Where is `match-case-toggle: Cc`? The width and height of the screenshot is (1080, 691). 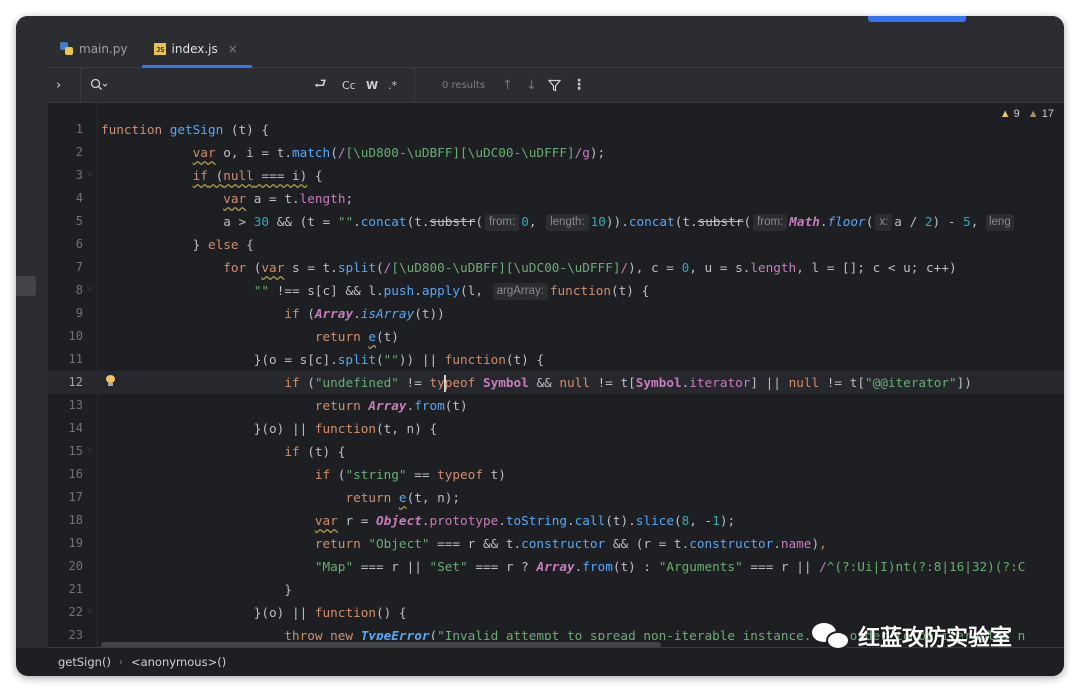
match-case-toggle: Cc is located at coordinates (349, 85).